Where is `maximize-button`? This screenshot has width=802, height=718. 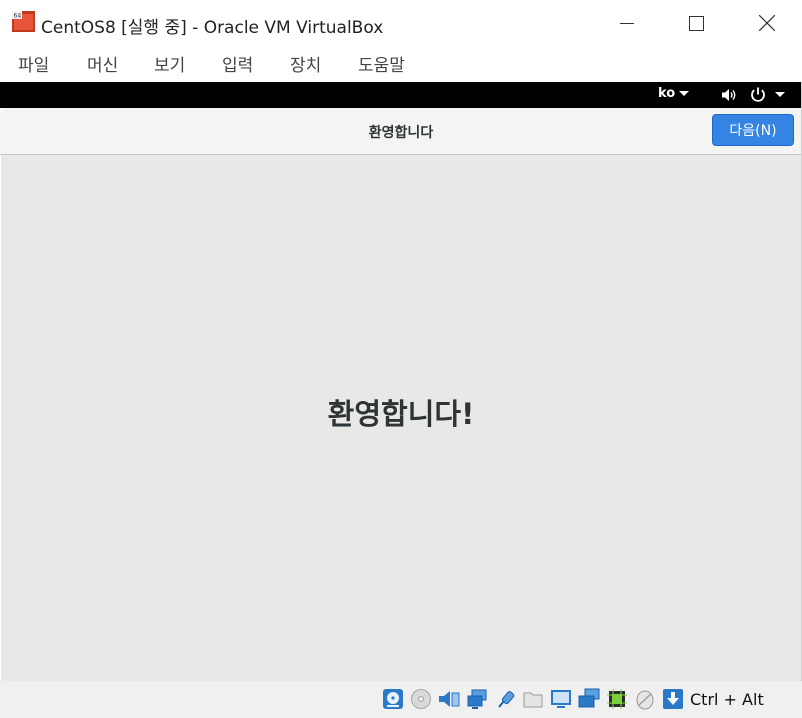
maximize-button is located at coordinates (696, 23).